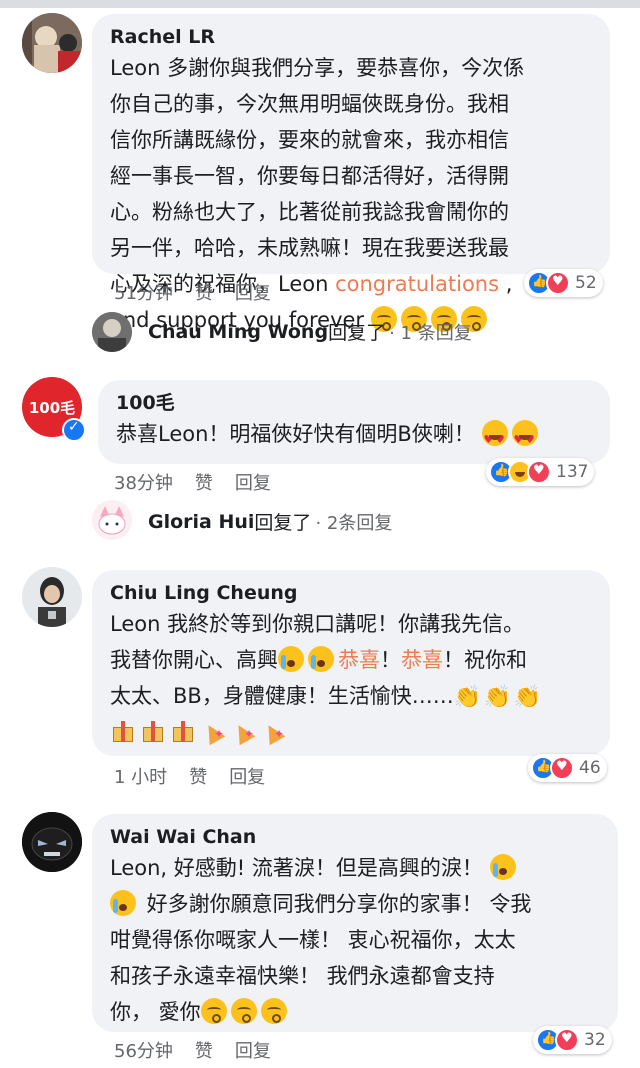 The image size is (640, 1068). I want to click on reaction-count: 32, so click(595, 1040).